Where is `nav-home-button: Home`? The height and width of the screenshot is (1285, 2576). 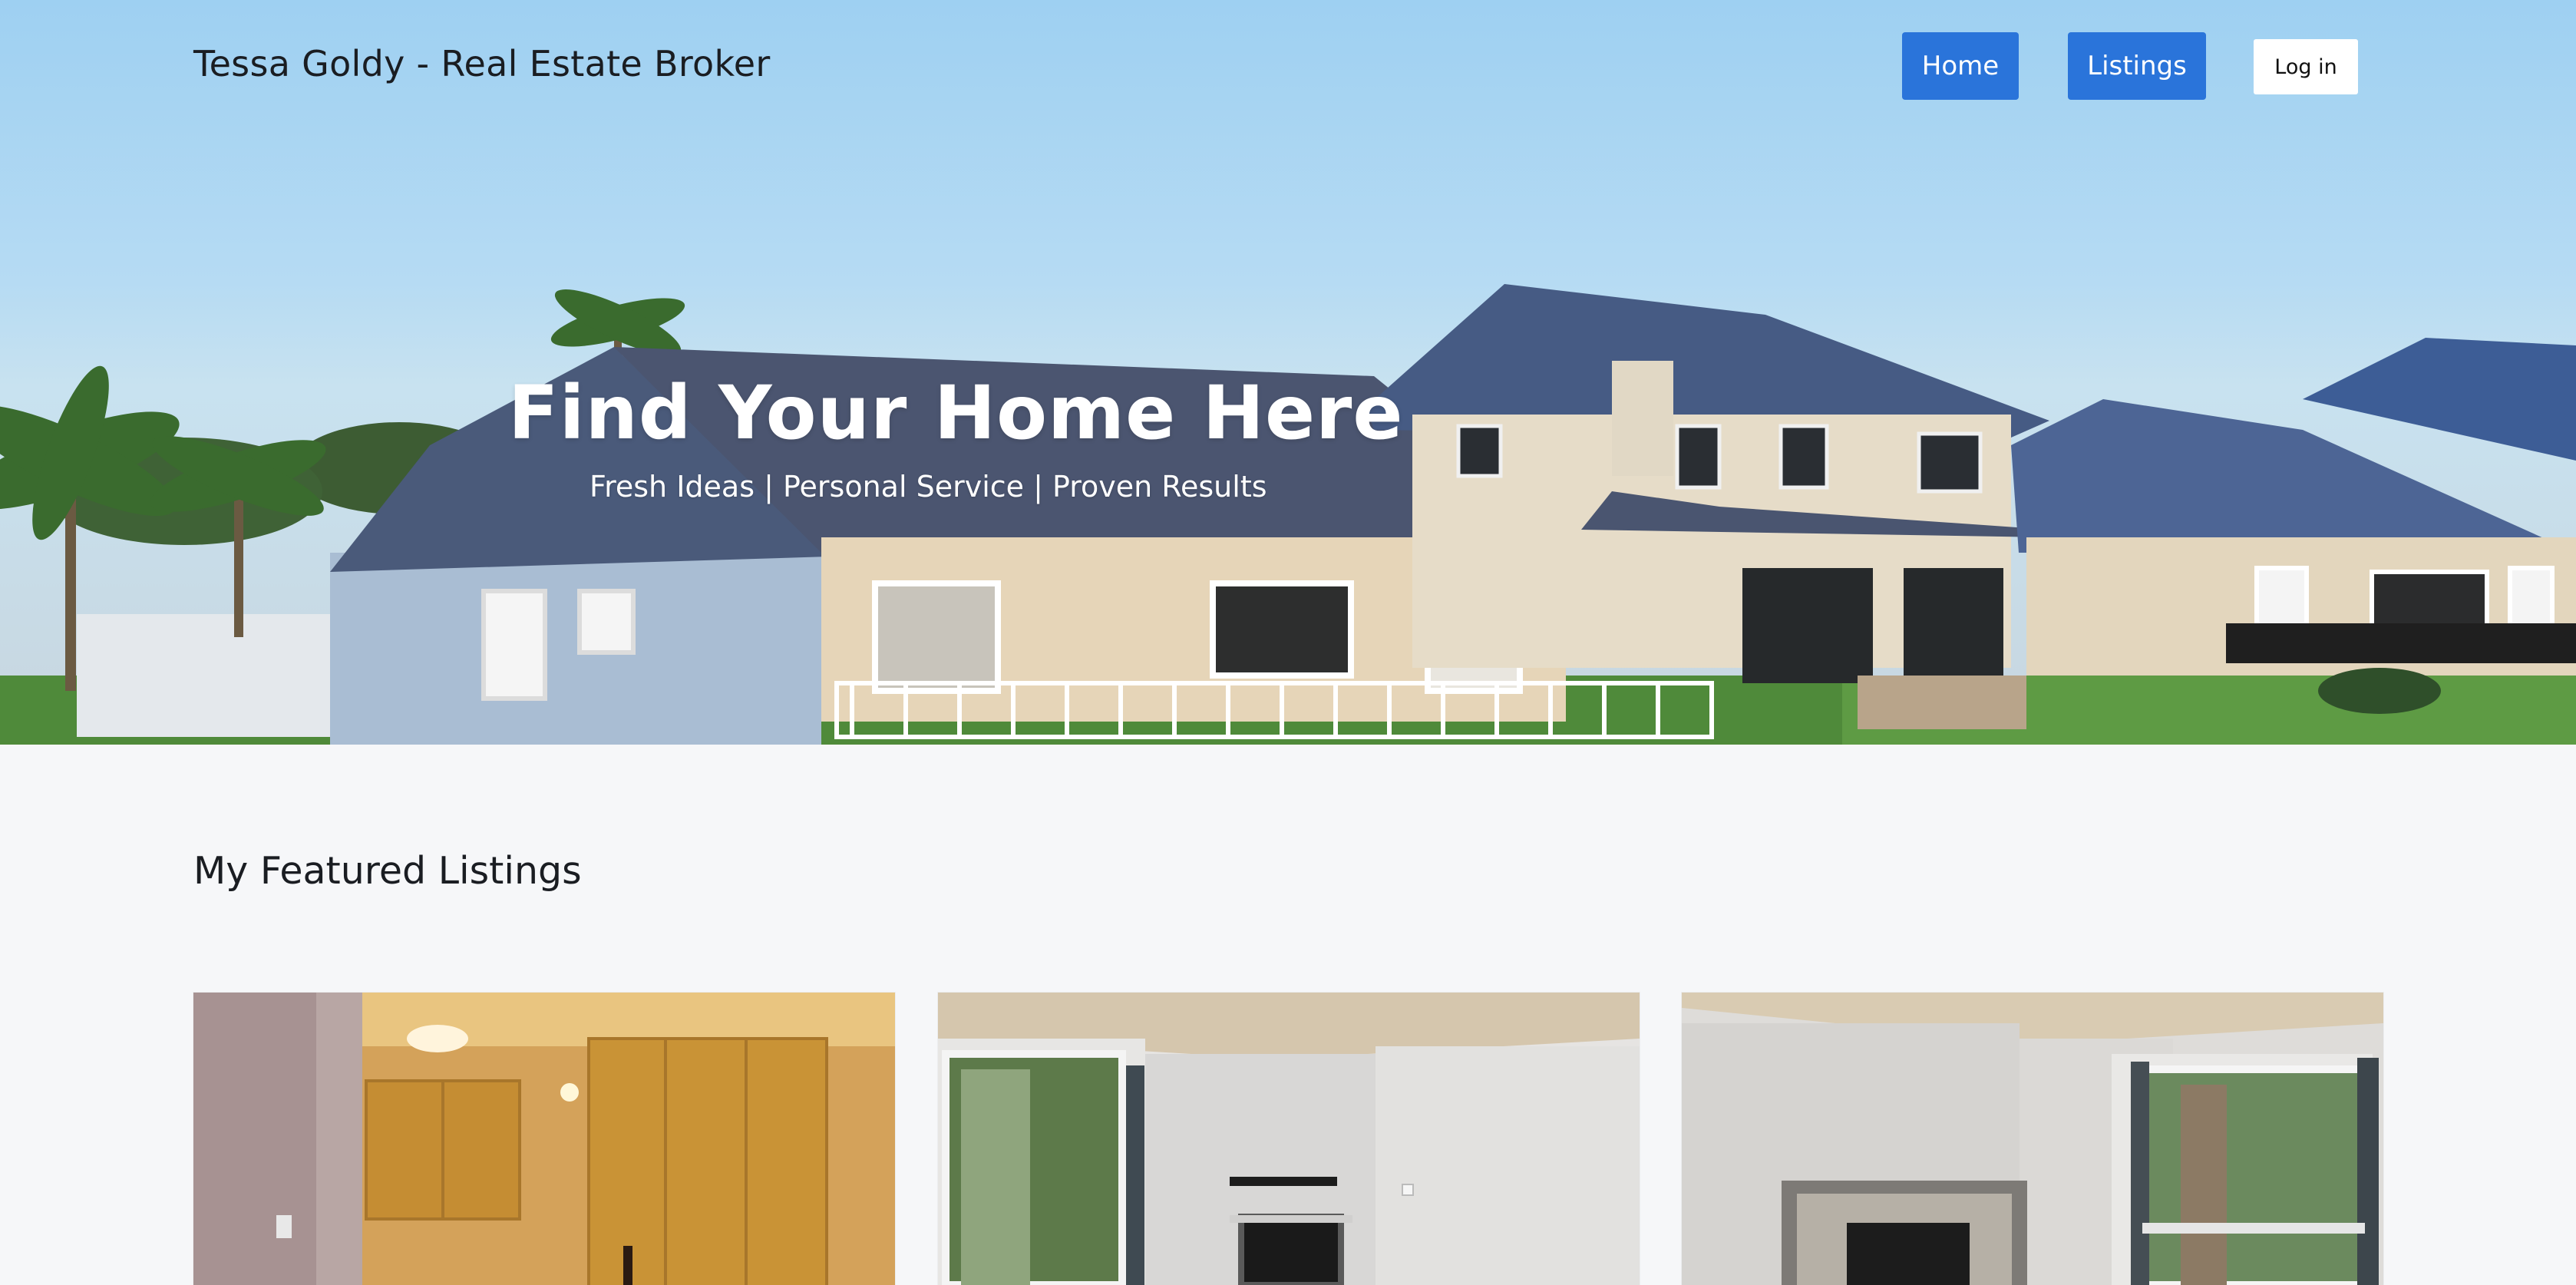 nav-home-button: Home is located at coordinates (1960, 66).